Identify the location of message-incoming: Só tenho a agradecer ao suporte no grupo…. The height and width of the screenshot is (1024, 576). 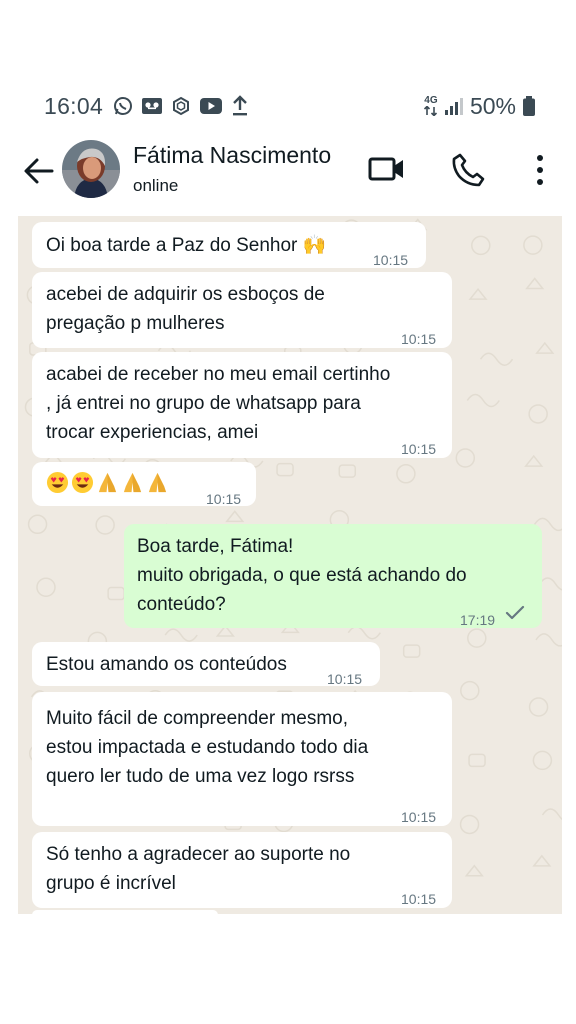
(242, 870).